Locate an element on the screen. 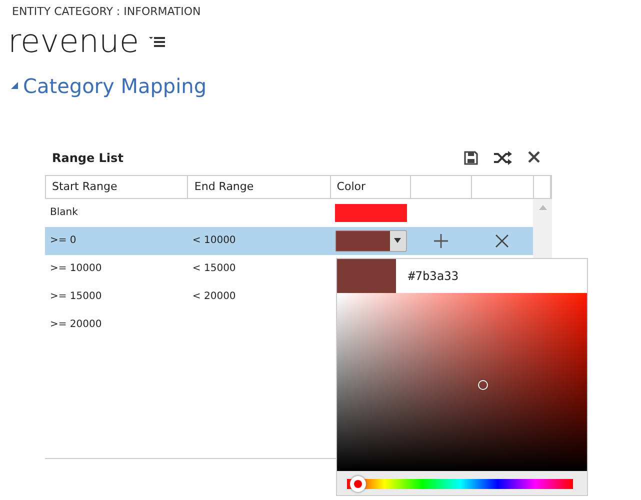 The width and height of the screenshot is (641, 500). hue-thumb is located at coordinates (358, 484).